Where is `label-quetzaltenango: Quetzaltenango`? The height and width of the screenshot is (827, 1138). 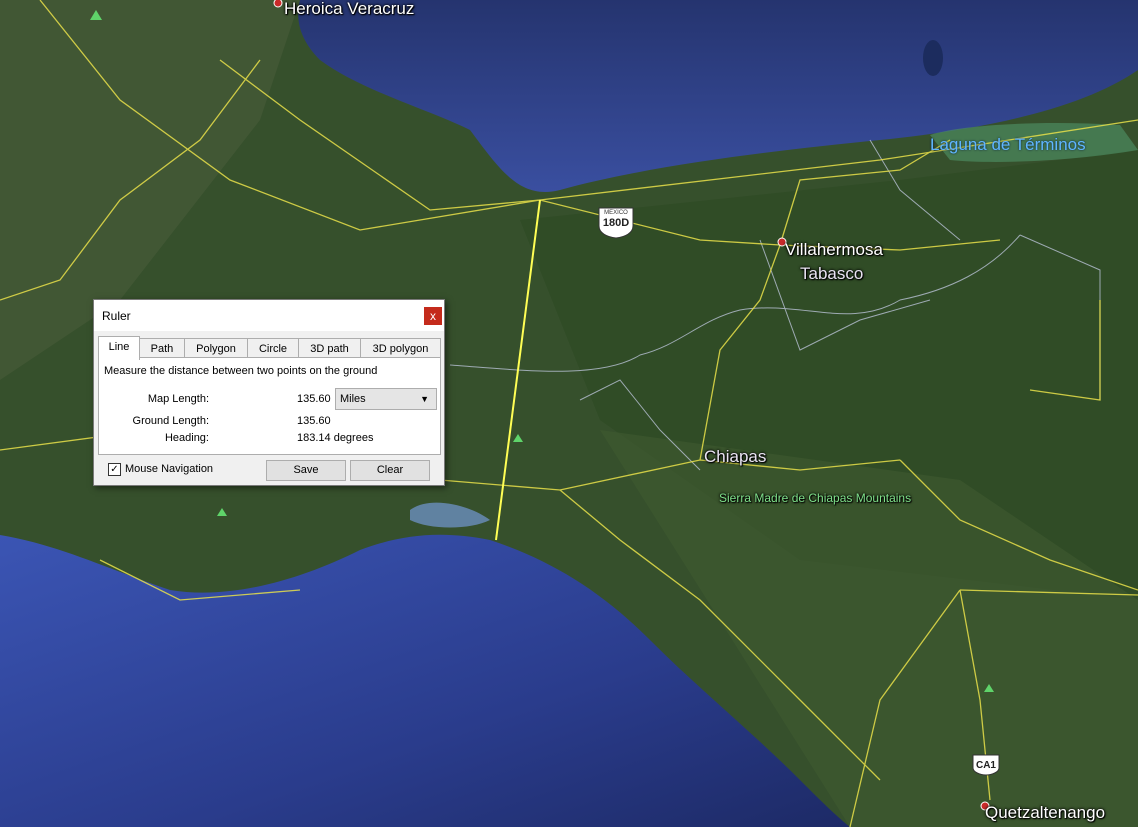
label-quetzaltenango: Quetzaltenango is located at coordinates (1045, 812).